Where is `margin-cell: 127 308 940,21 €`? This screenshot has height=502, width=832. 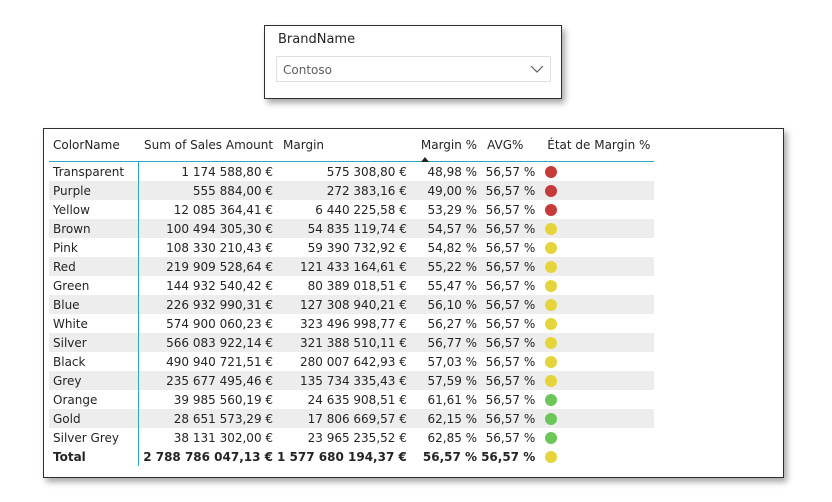 margin-cell: 127 308 940,21 € is located at coordinates (344, 304).